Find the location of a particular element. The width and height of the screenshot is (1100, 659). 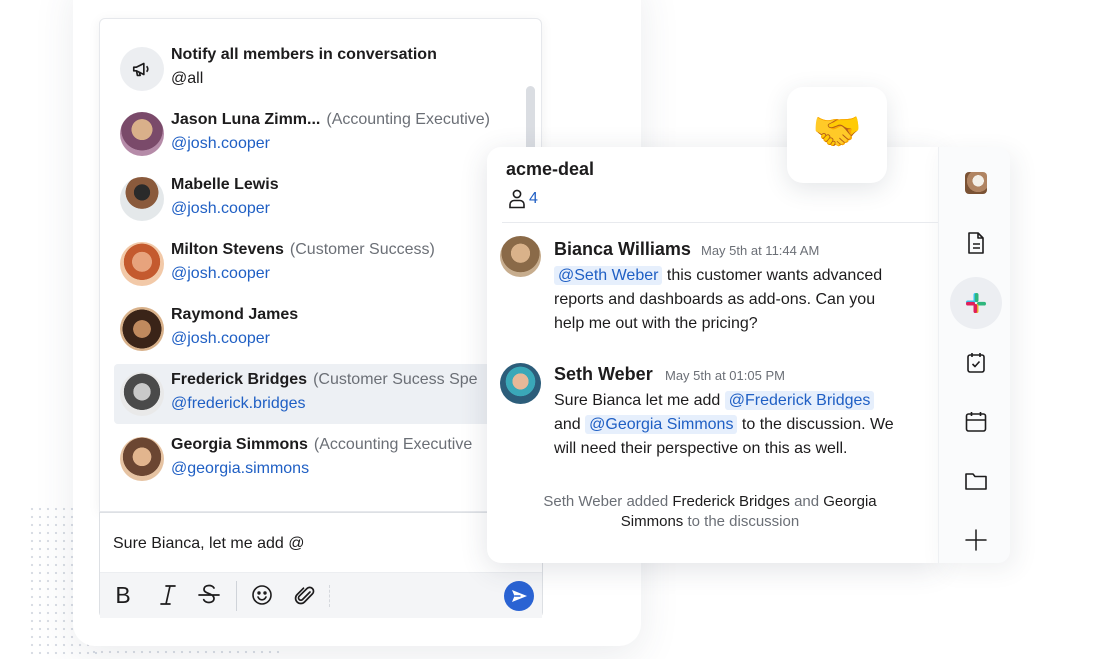

send-icon is located at coordinates (519, 596).